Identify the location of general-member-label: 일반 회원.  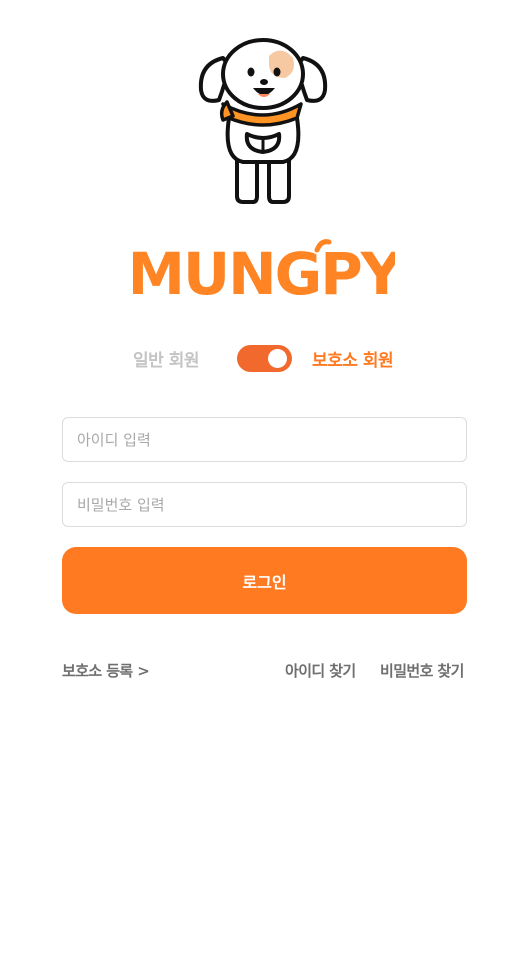
(166, 358).